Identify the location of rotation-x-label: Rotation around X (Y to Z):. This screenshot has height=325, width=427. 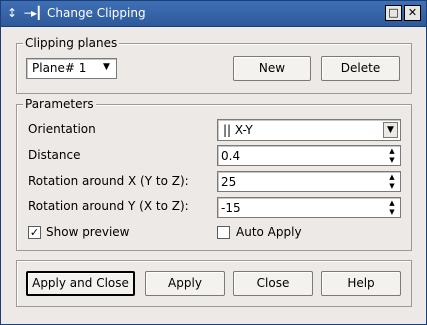
(108, 181).